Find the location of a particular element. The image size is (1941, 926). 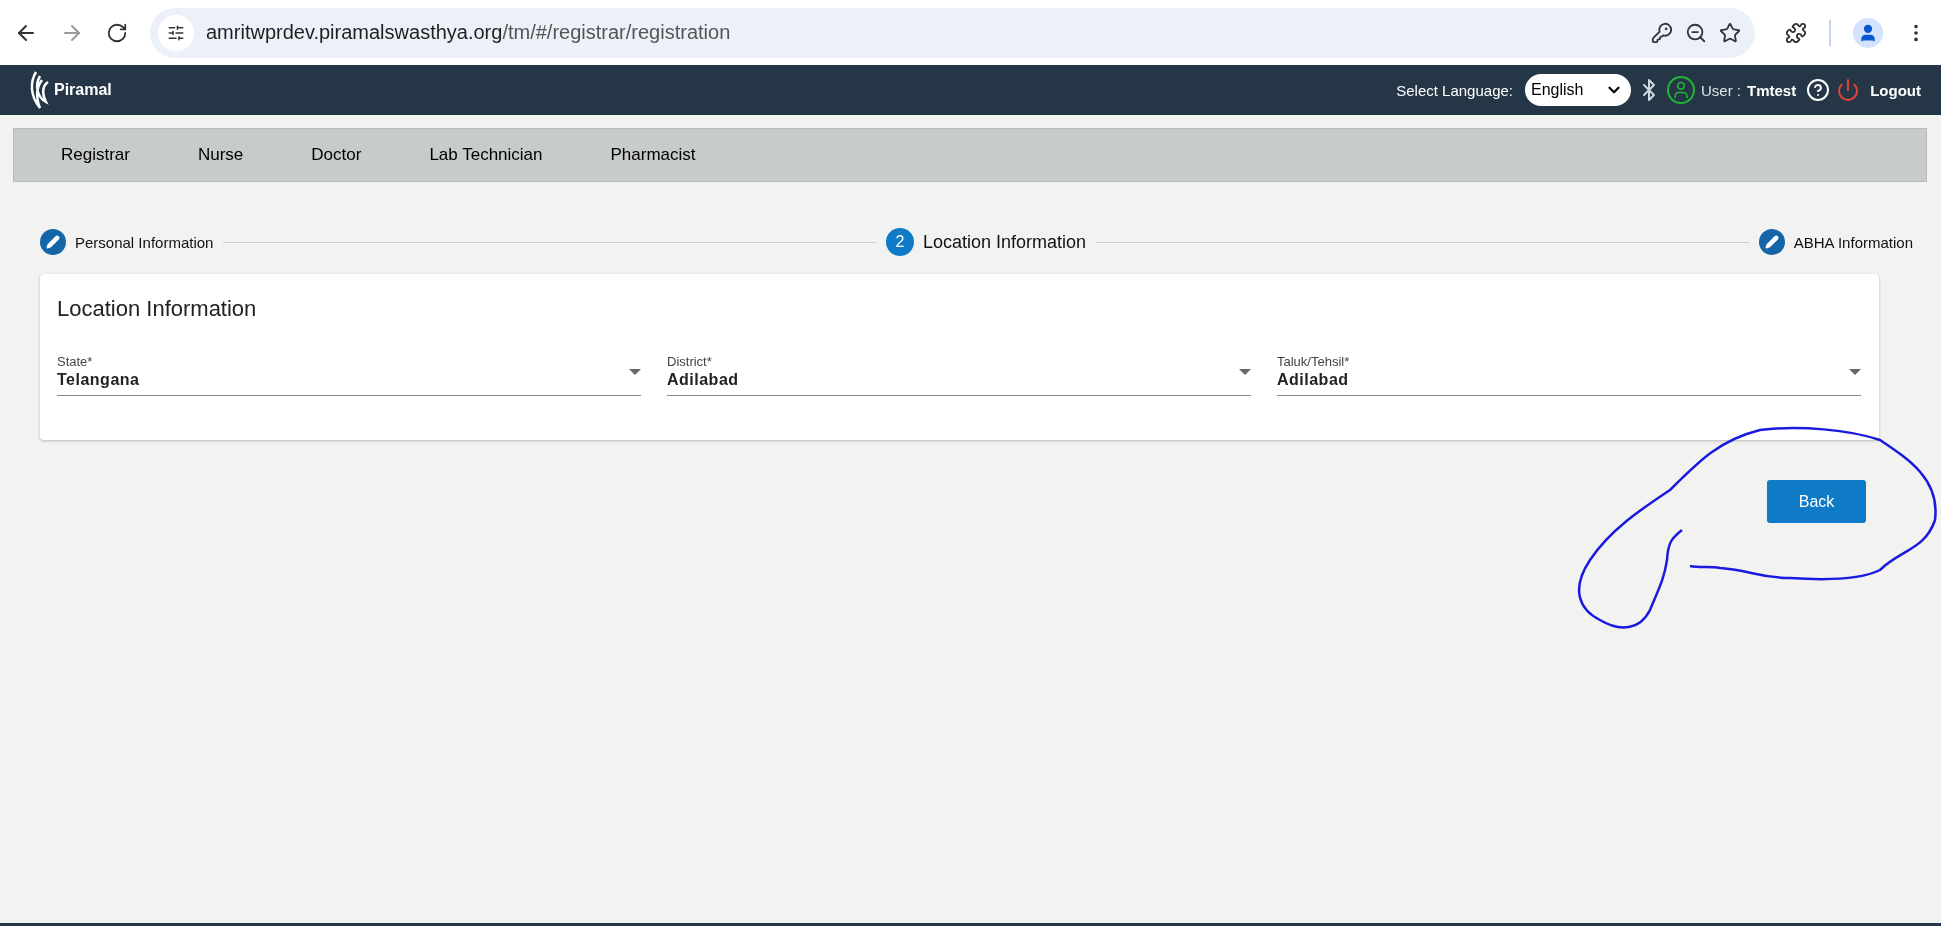

language-label: Select Language: is located at coordinates (1454, 90).